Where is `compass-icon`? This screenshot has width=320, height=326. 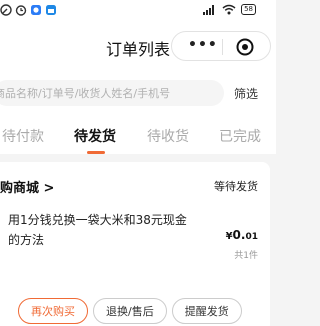
compass-icon is located at coordinates (6, 10).